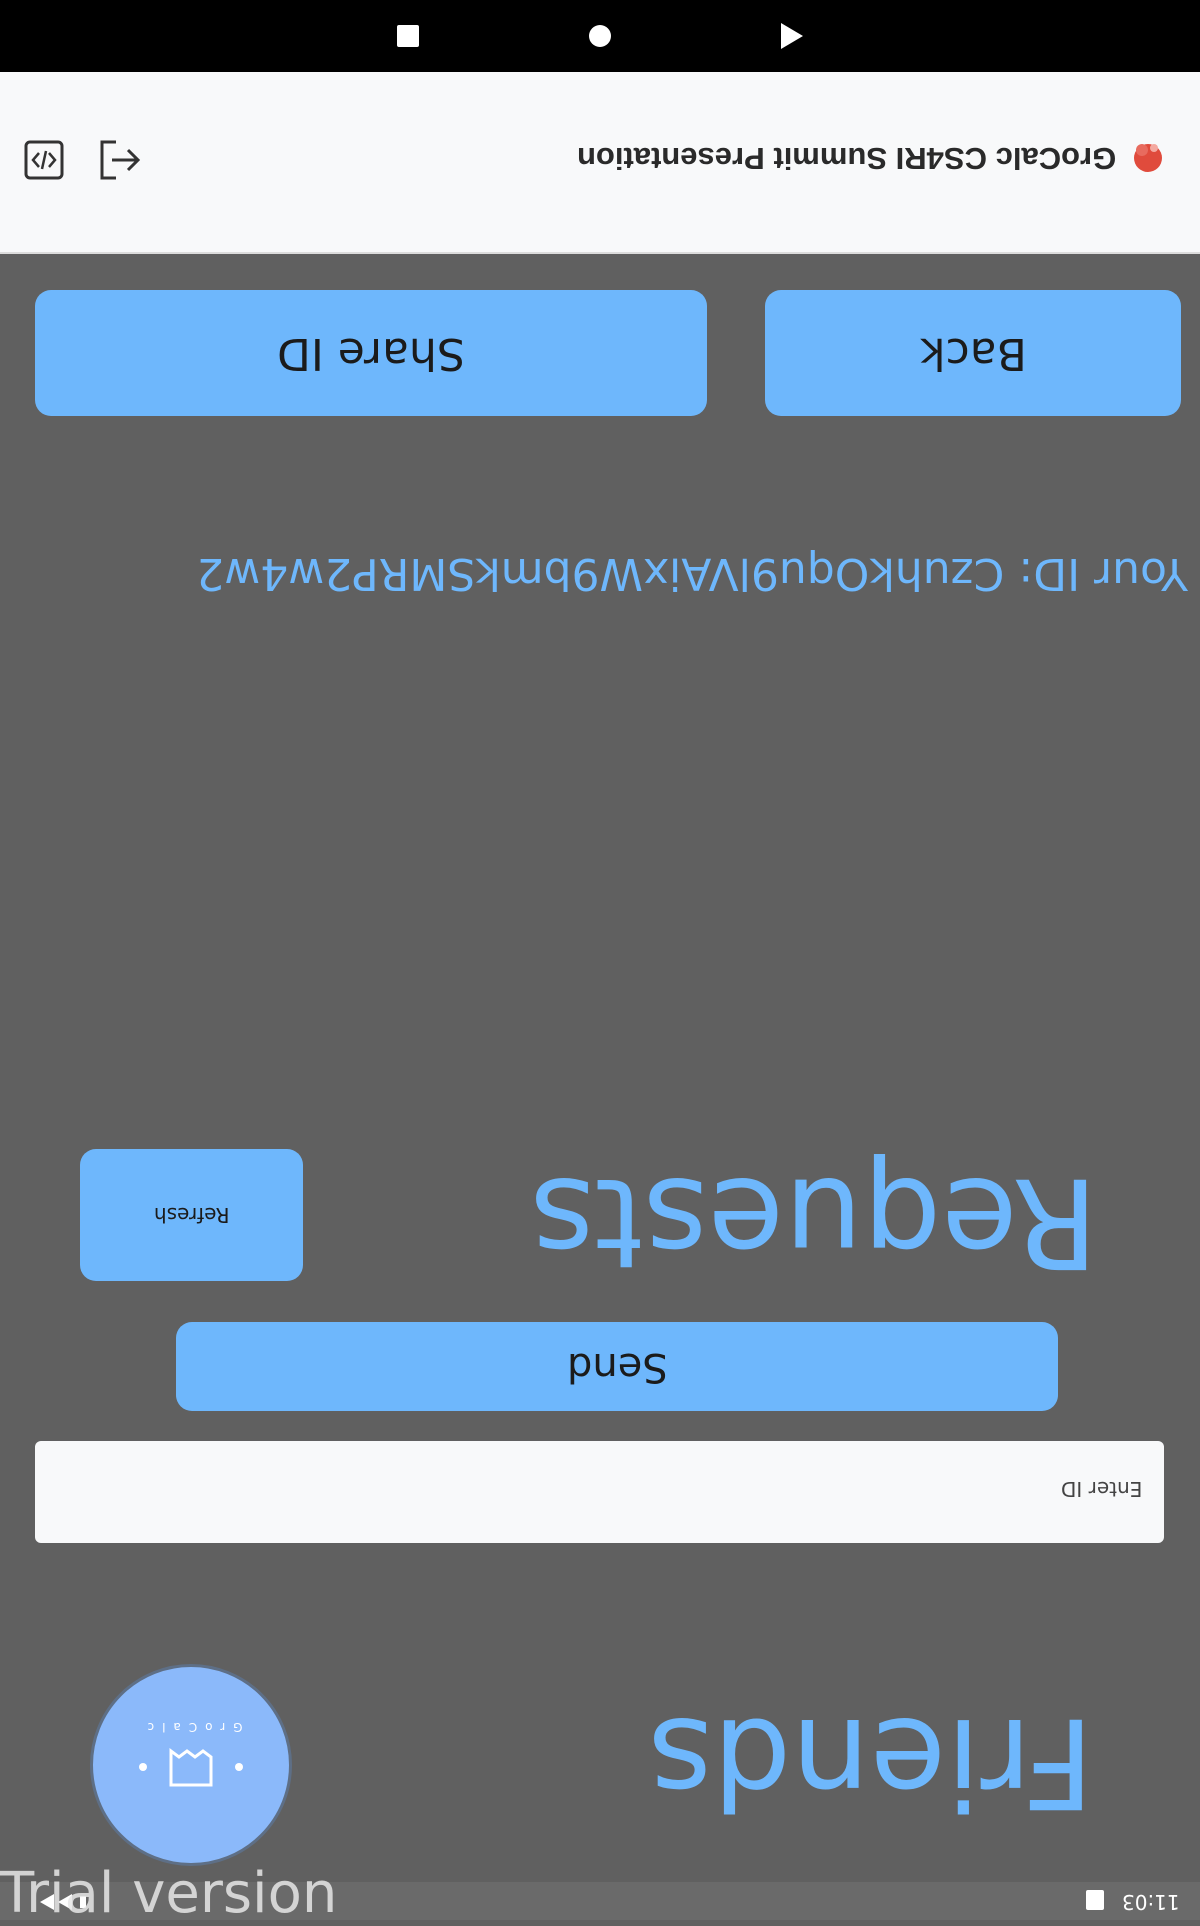 The image size is (1200, 1926). Describe the element at coordinates (1151, 1902) in the screenshot. I see `status-time: 11:03` at that location.